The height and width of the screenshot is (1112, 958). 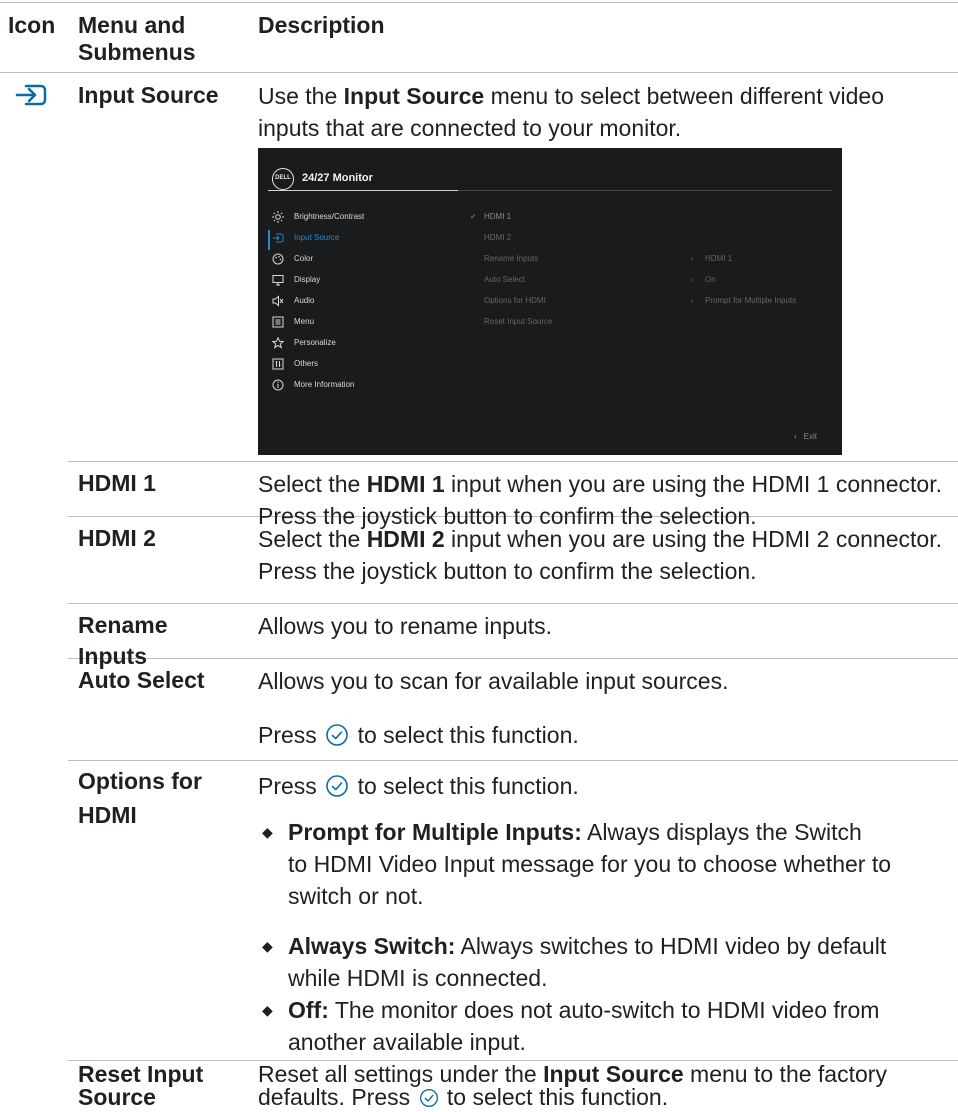 What do you see at coordinates (140, 798) in the screenshot?
I see `options-for-hdmi-label: Options for HDMI` at bounding box center [140, 798].